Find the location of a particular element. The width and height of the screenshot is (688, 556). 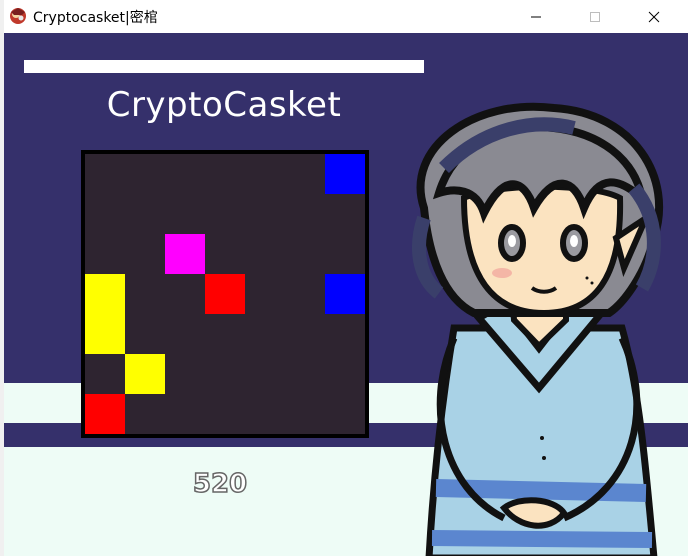

minimize-button is located at coordinates (536, 16).